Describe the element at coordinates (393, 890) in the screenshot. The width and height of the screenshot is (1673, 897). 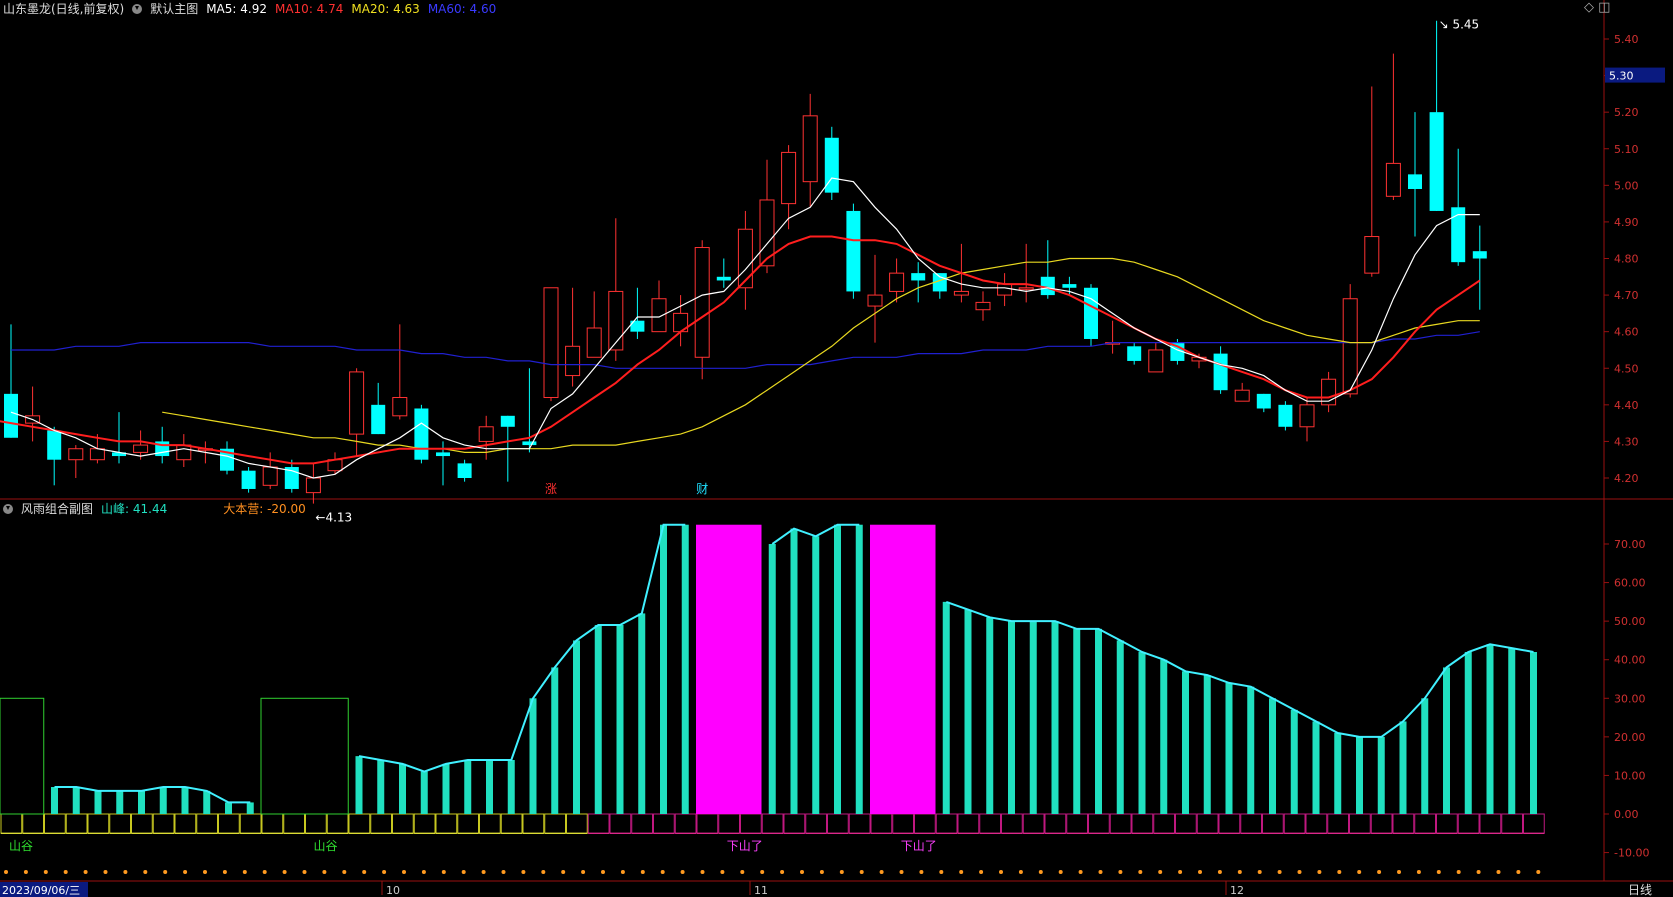
I see `month-label: 10` at that location.